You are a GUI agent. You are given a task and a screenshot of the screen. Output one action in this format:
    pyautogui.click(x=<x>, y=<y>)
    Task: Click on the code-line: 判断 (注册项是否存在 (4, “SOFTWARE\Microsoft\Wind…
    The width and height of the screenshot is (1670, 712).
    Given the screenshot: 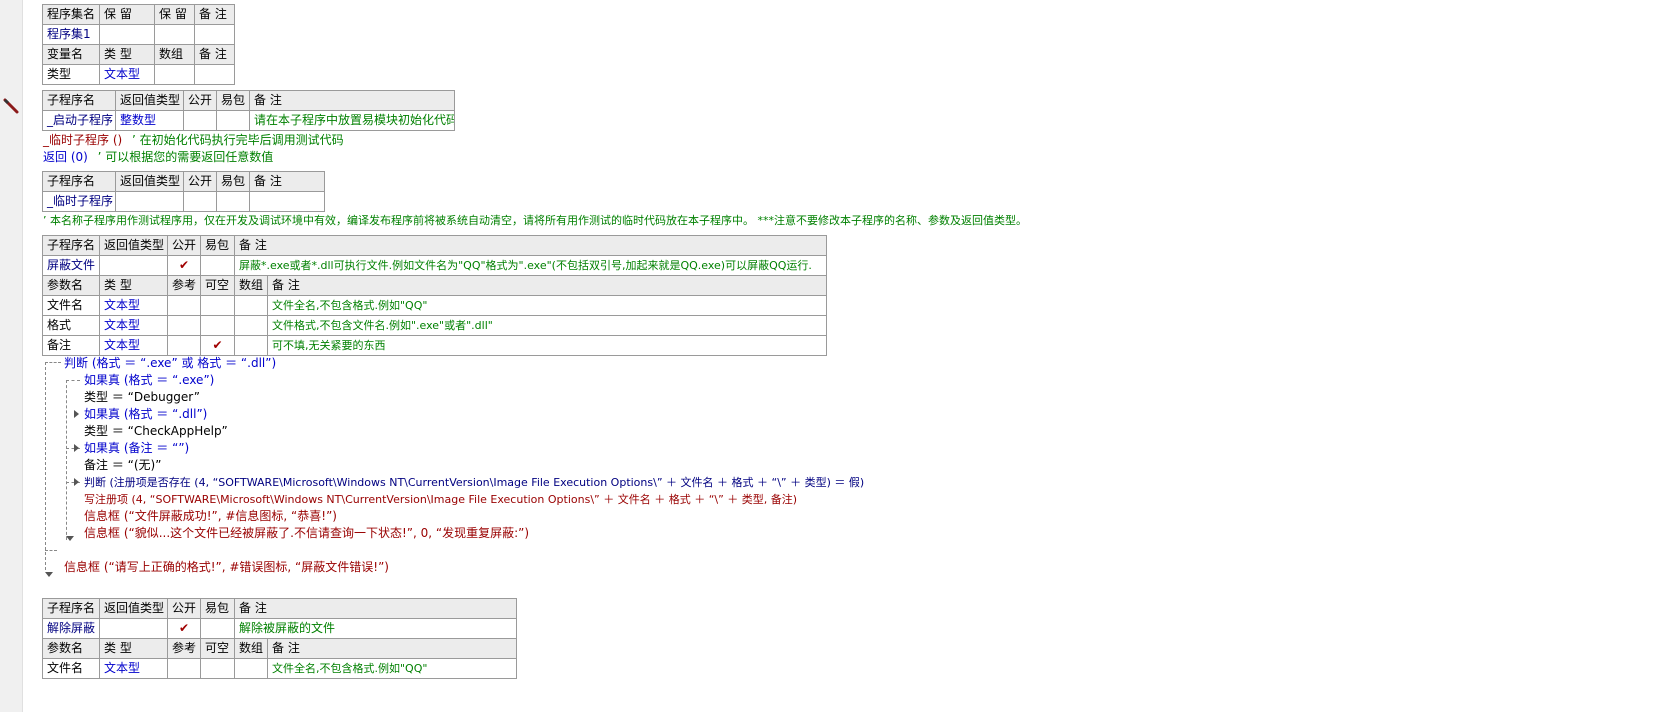 What is the action you would take?
    pyautogui.click(x=474, y=482)
    